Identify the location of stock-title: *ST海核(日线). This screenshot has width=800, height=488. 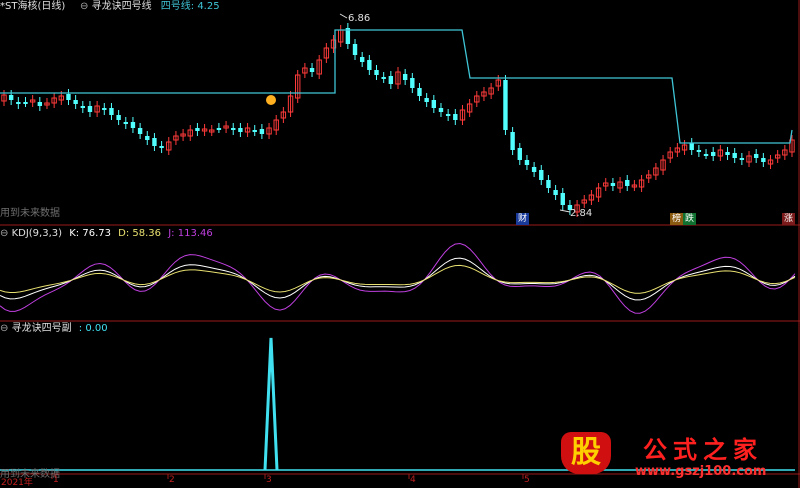
(32, 6).